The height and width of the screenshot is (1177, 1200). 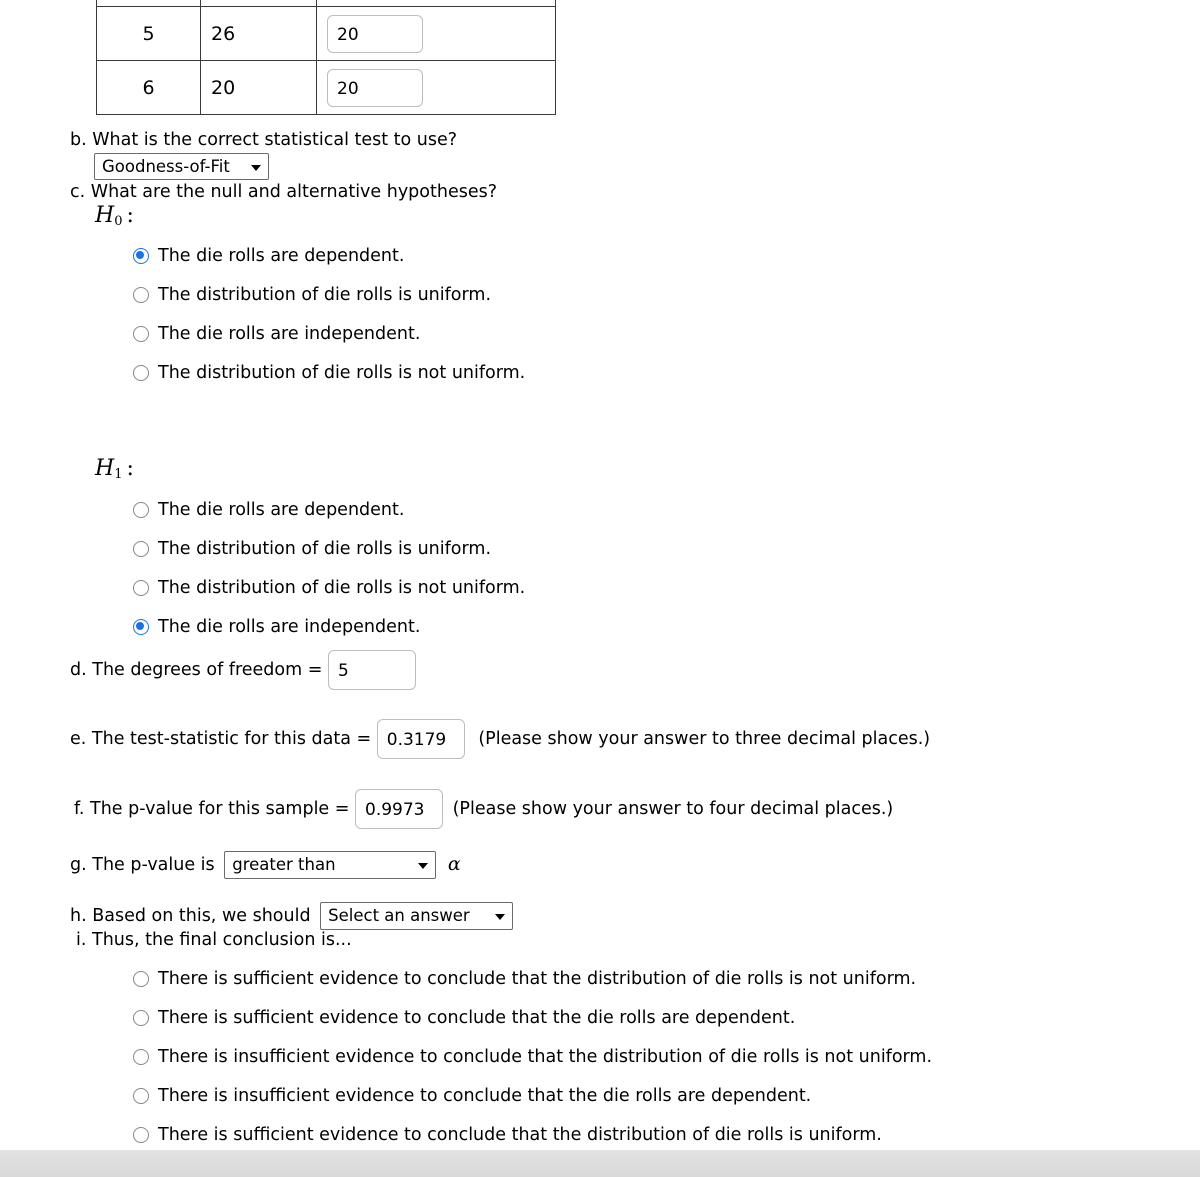 What do you see at coordinates (81, 940) in the screenshot?
I see `question-i-marker: i.` at bounding box center [81, 940].